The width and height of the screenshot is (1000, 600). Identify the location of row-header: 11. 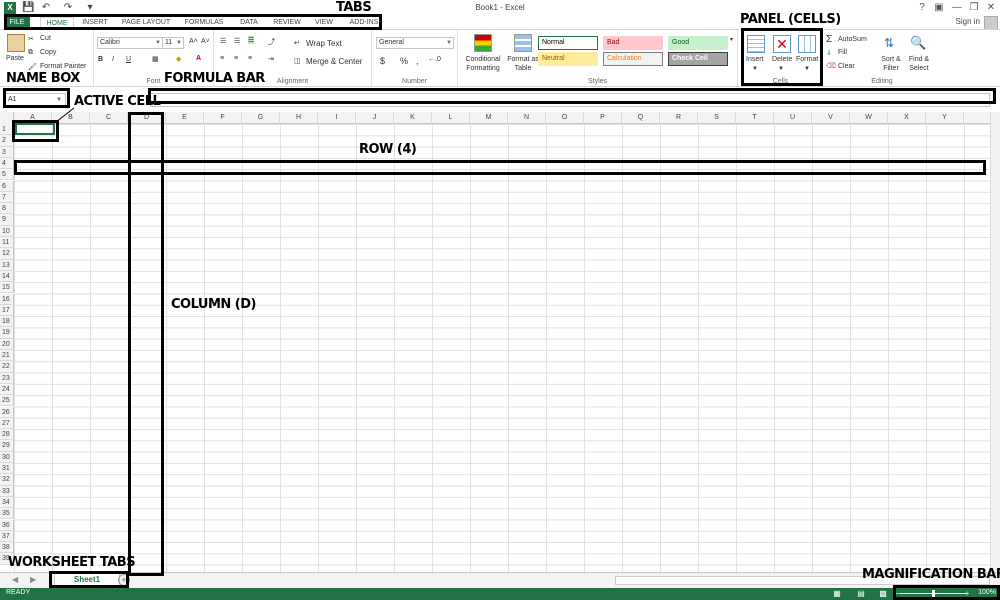
(7, 243).